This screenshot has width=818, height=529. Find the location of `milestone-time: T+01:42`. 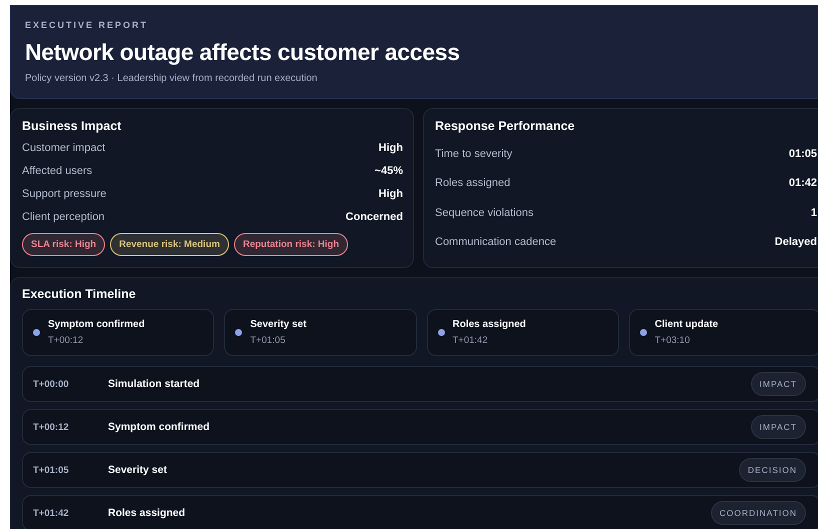

milestone-time: T+01:42 is located at coordinates (470, 340).